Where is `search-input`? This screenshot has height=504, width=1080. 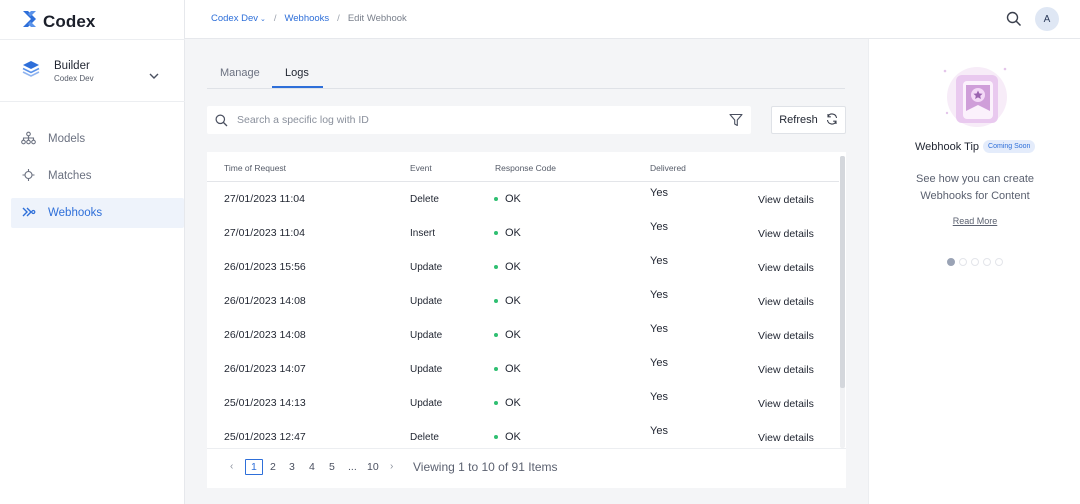 search-input is located at coordinates (477, 120).